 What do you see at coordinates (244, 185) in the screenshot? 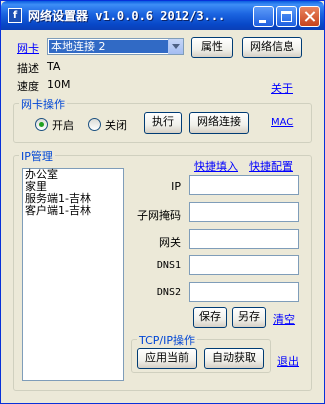
I see `ip-input` at bounding box center [244, 185].